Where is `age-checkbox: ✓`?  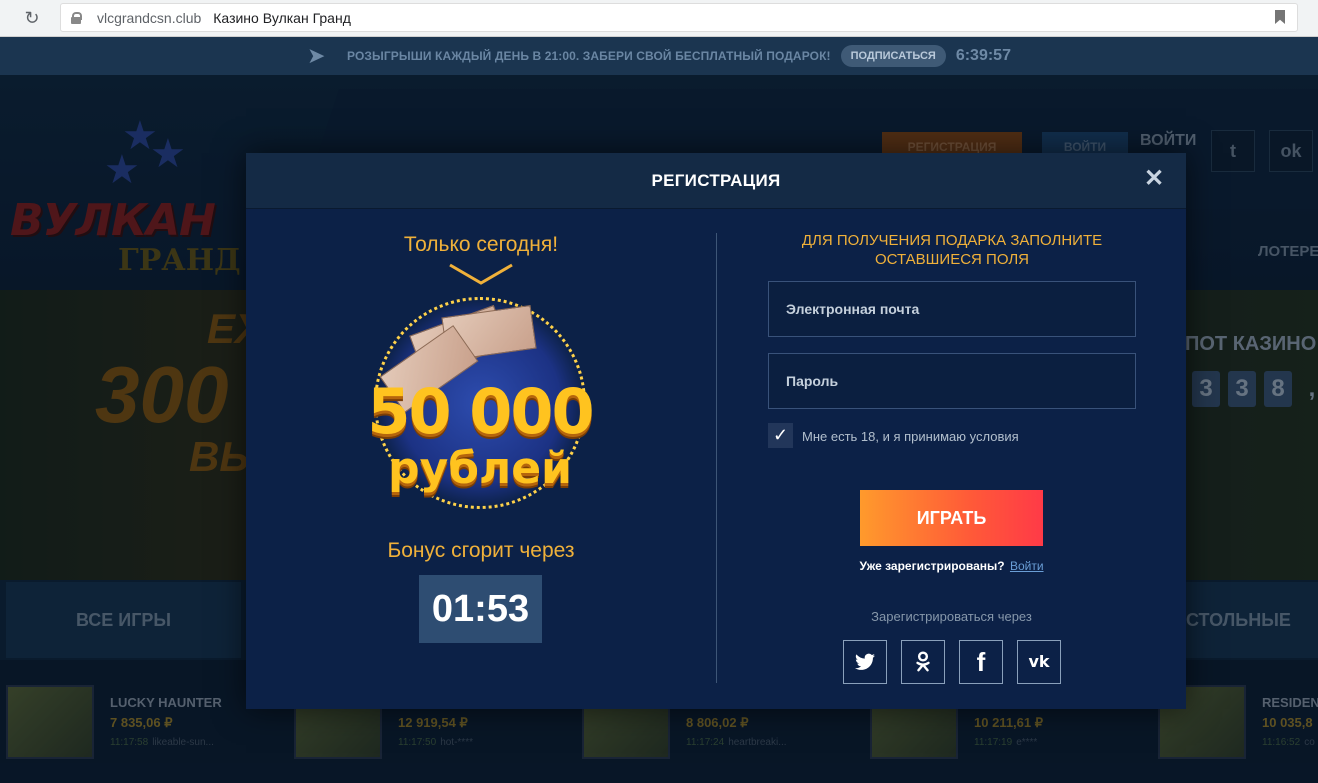
age-checkbox: ✓ is located at coordinates (780, 435).